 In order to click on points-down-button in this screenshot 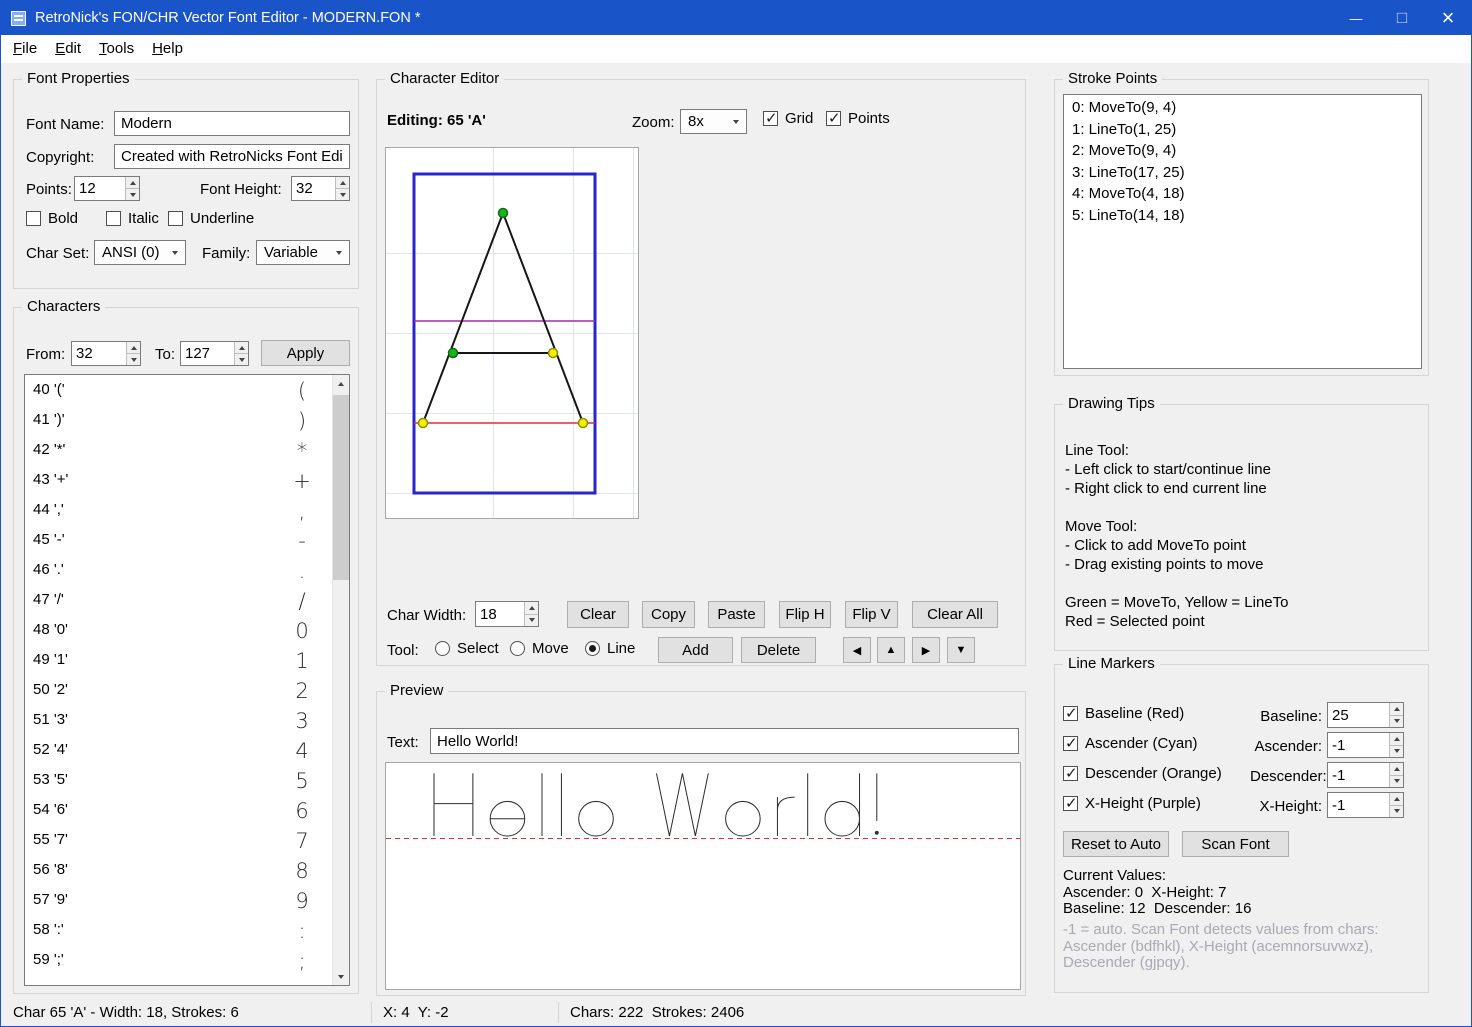, I will do `click(132, 194)`.